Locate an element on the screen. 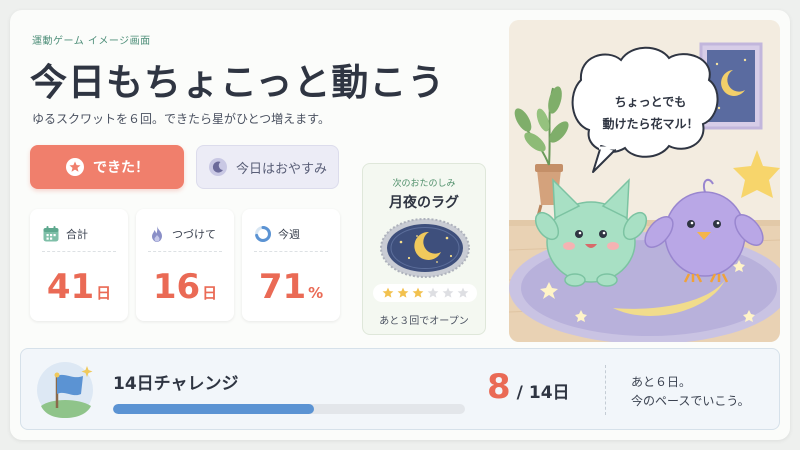  rest-button-label: 今日はおやすみ is located at coordinates (281, 169).